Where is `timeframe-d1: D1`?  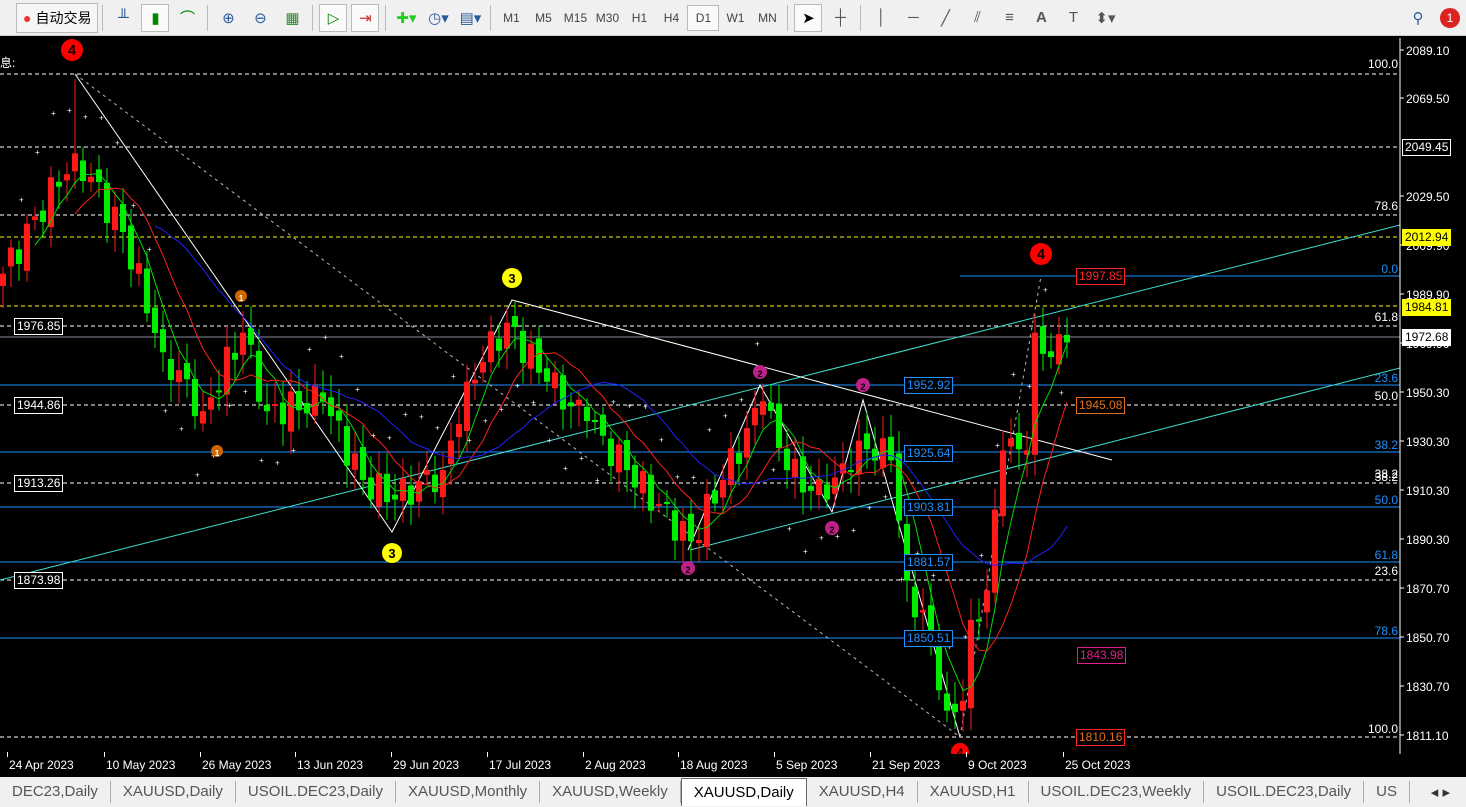 timeframe-d1: D1 is located at coordinates (703, 17).